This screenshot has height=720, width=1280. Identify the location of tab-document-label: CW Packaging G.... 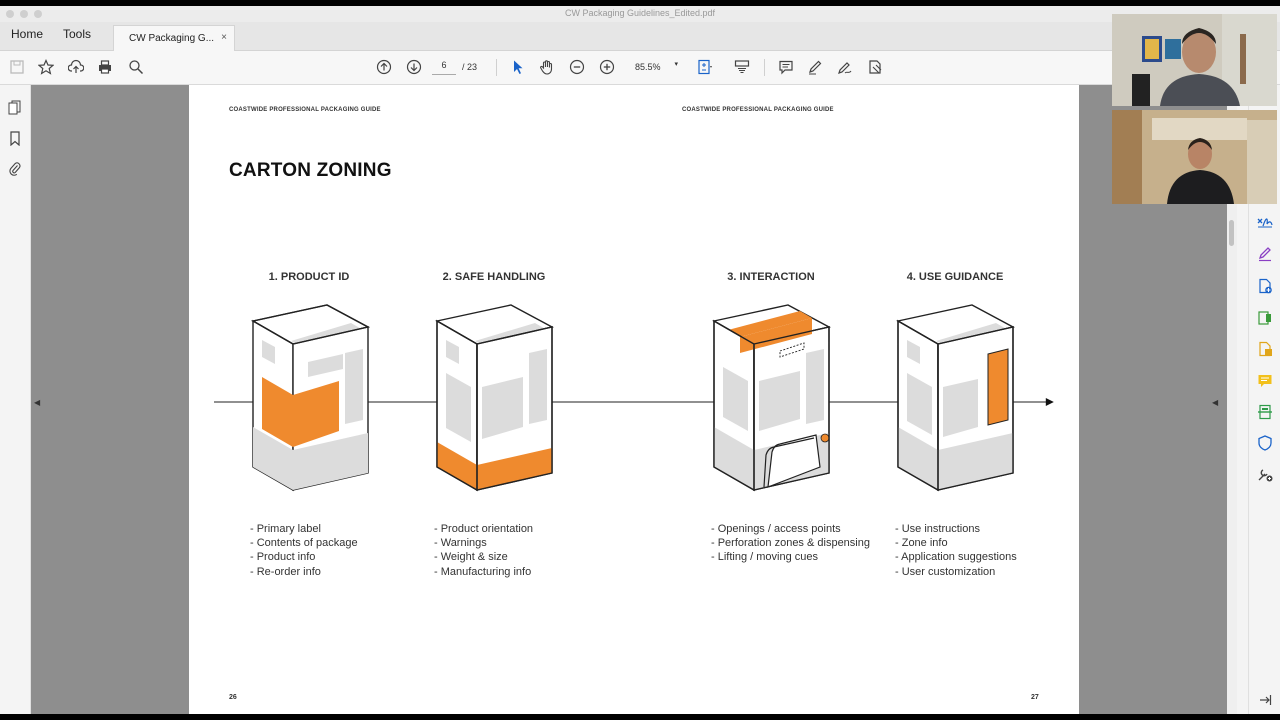
(172, 38).